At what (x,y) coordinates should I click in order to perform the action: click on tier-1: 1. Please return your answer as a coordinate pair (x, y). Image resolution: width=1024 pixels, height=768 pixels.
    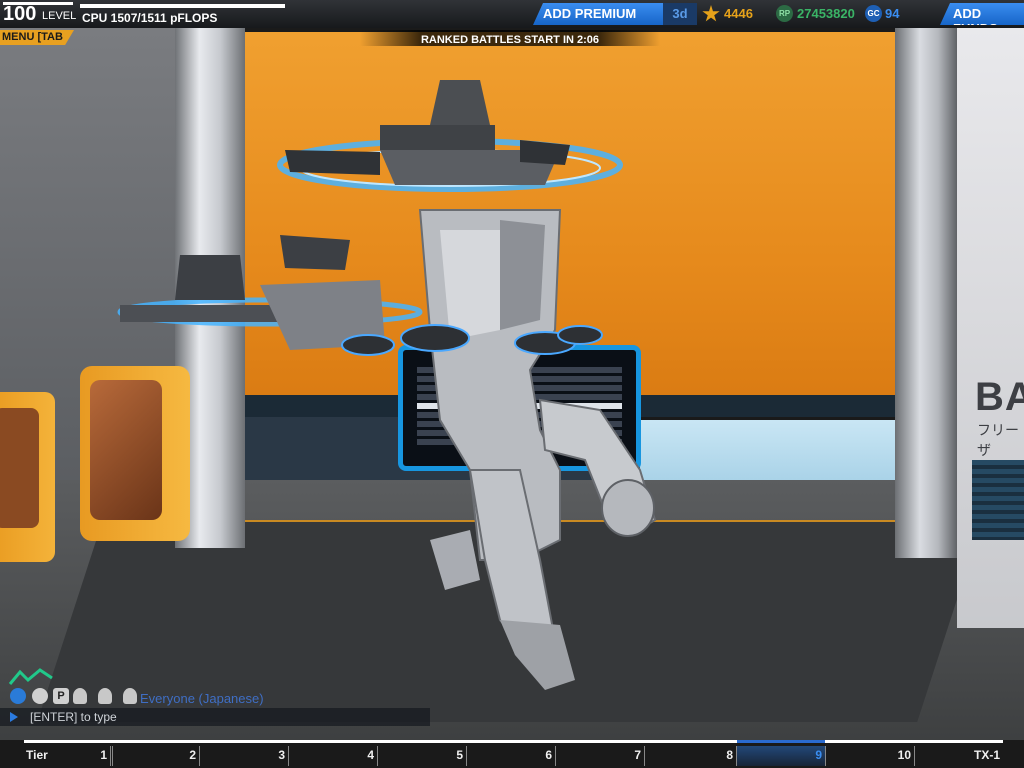
    Looking at the image, I should click on (67, 756).